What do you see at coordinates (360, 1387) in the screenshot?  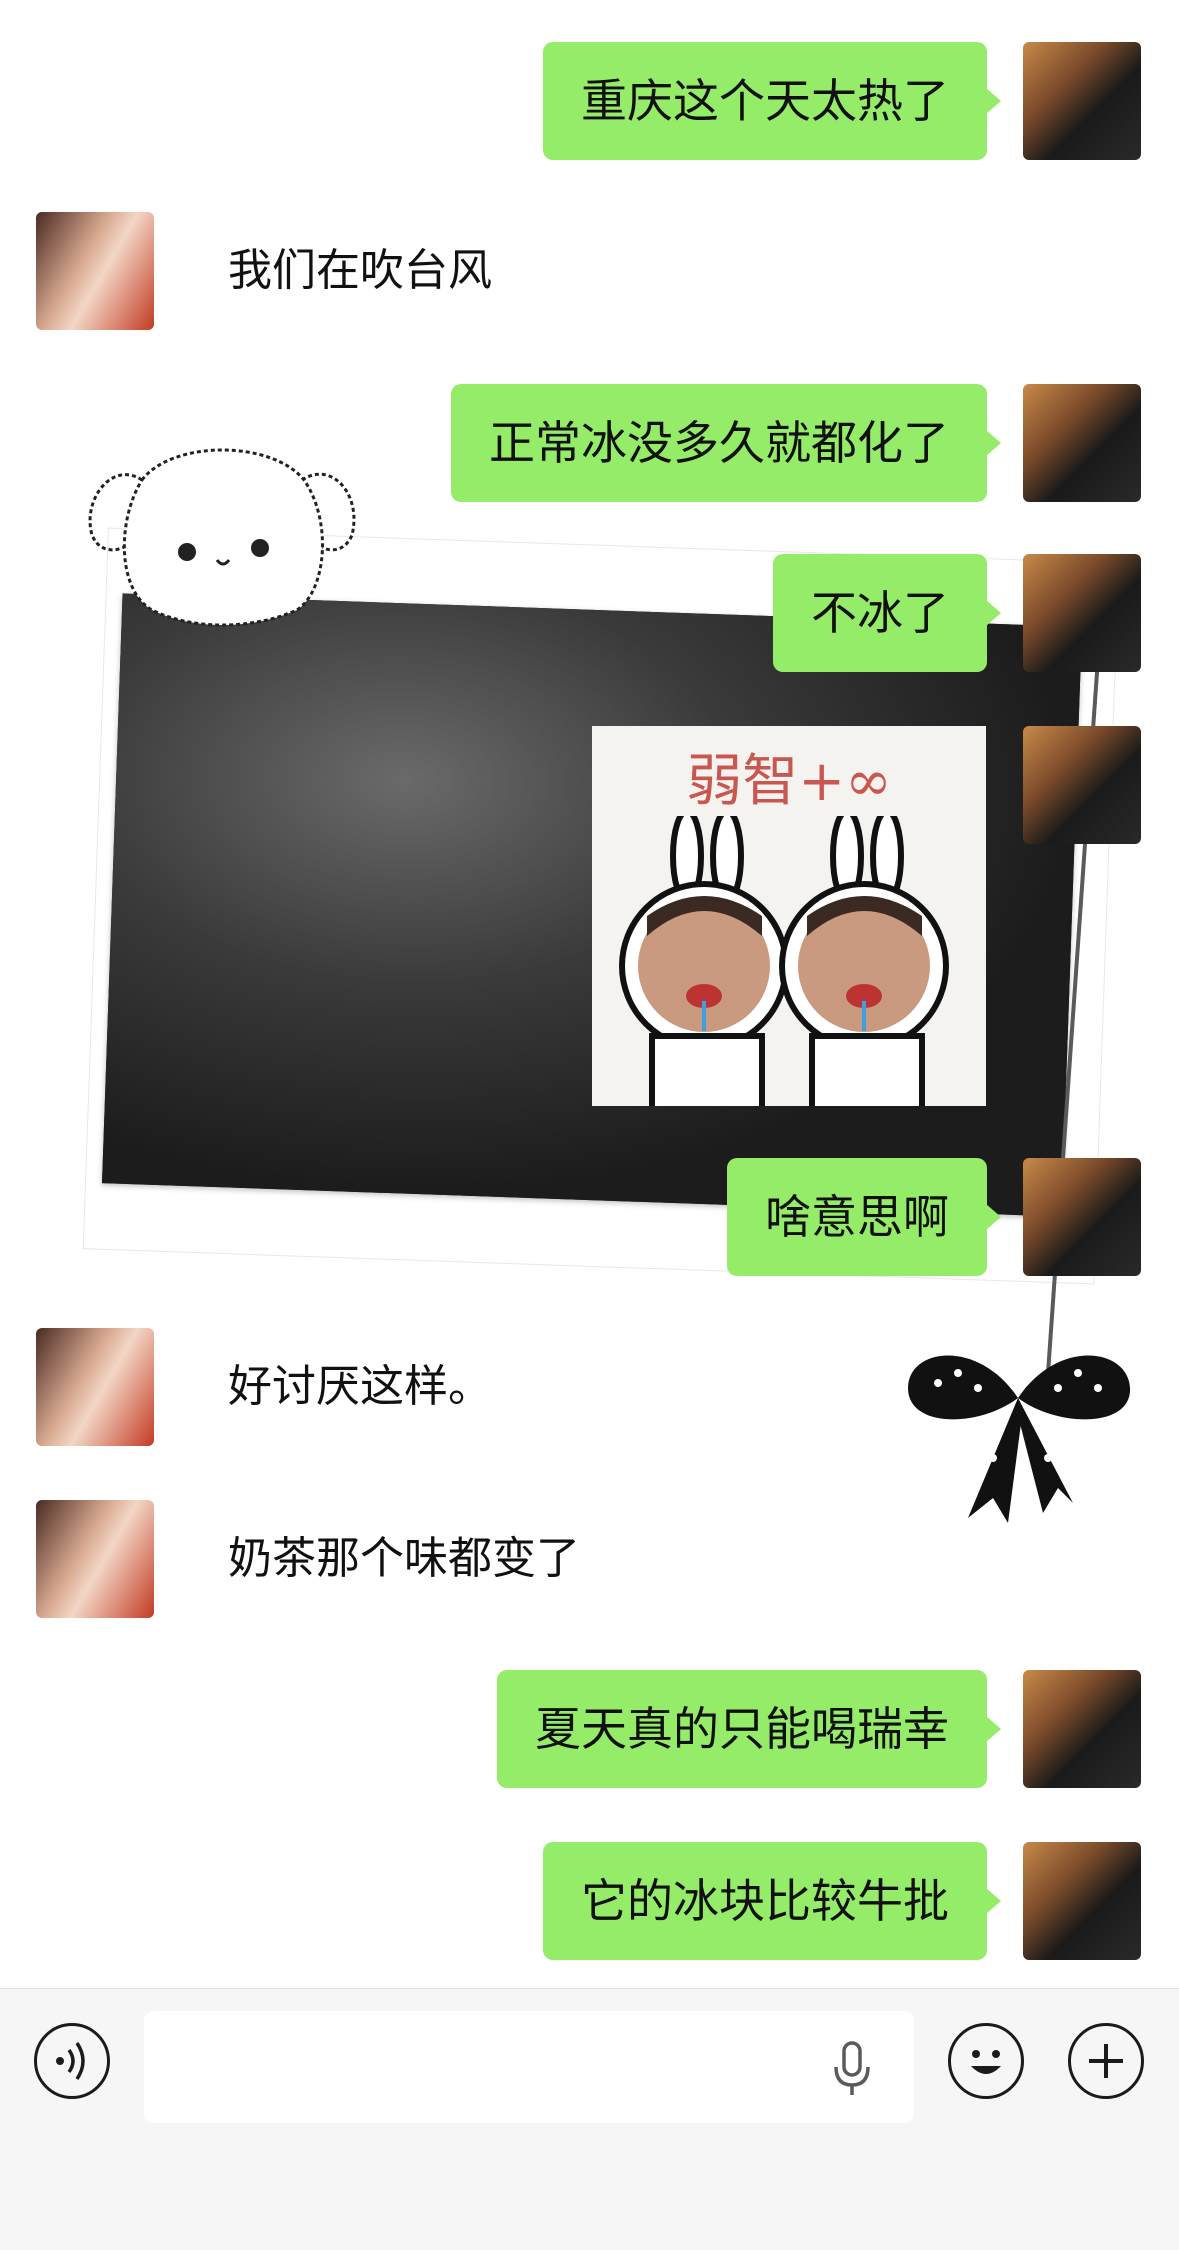 I see `message-text-contact: 好讨厌这样。` at bounding box center [360, 1387].